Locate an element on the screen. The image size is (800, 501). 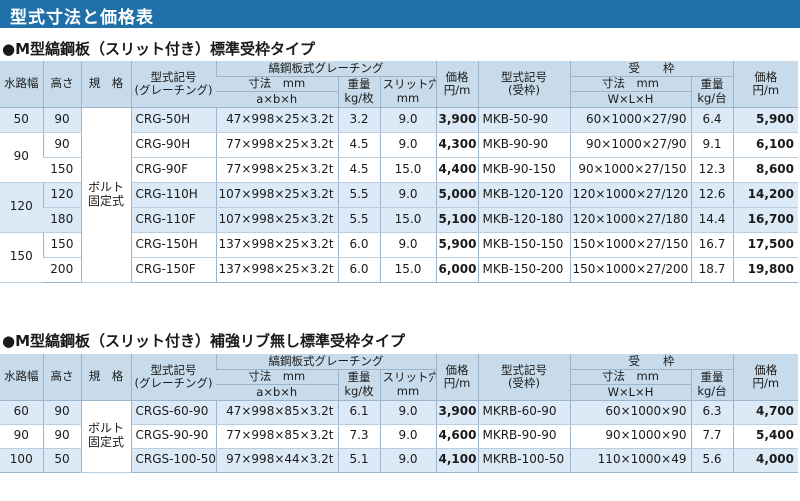
cell-frame-model: MKRB-100-50 is located at coordinates (523, 460).